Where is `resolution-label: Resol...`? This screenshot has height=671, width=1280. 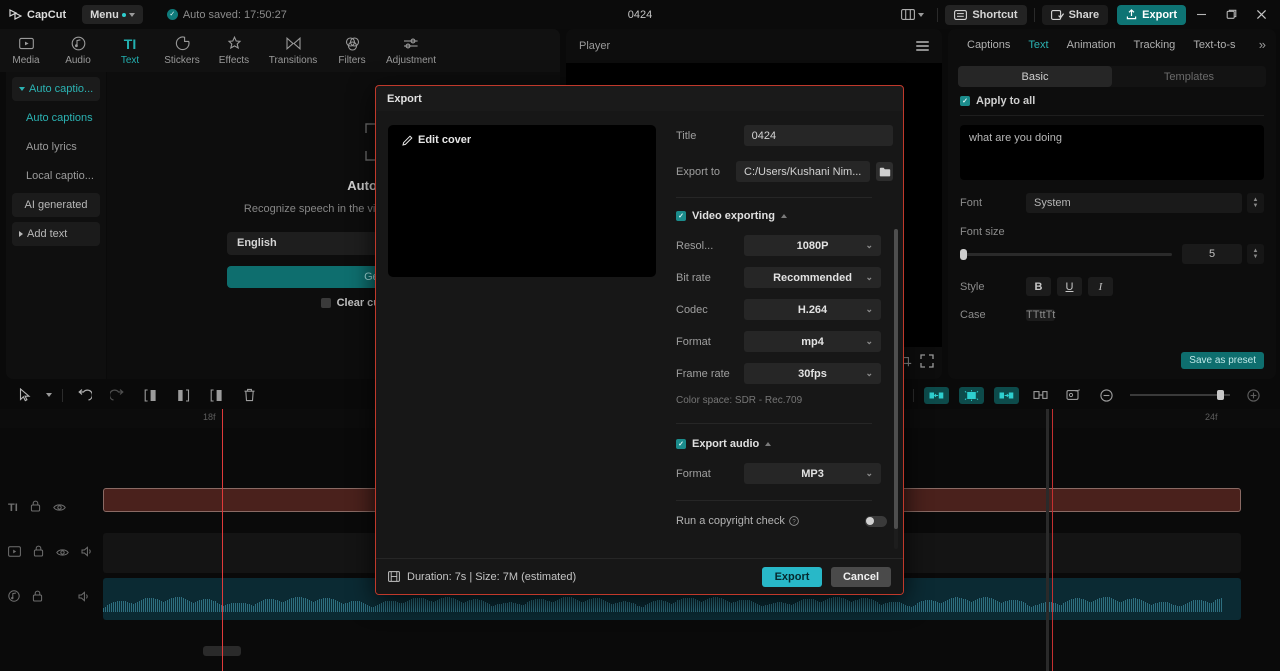 resolution-label: Resol... is located at coordinates (695, 245).